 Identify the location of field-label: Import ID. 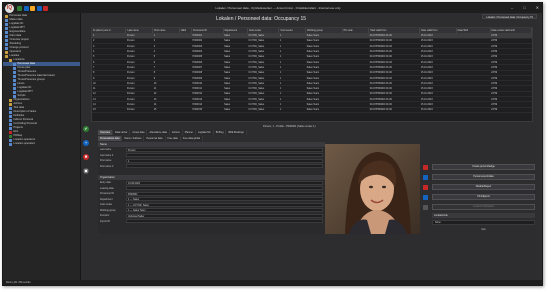
(105, 221).